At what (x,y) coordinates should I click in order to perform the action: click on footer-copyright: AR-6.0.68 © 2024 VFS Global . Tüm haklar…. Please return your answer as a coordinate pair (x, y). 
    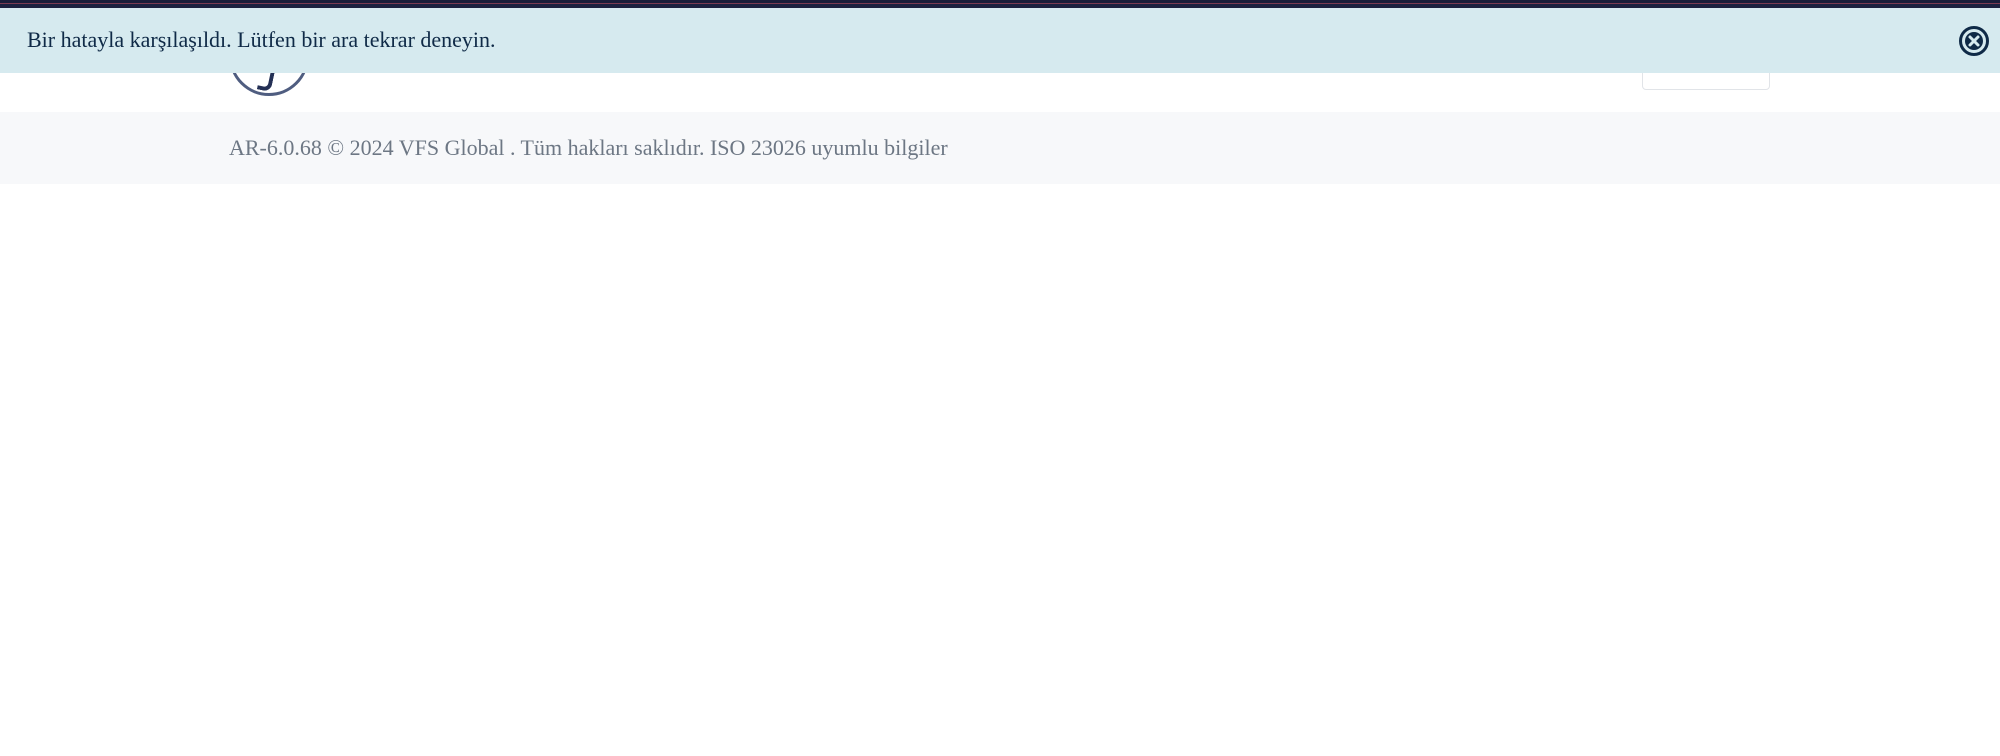
    Looking at the image, I should click on (588, 147).